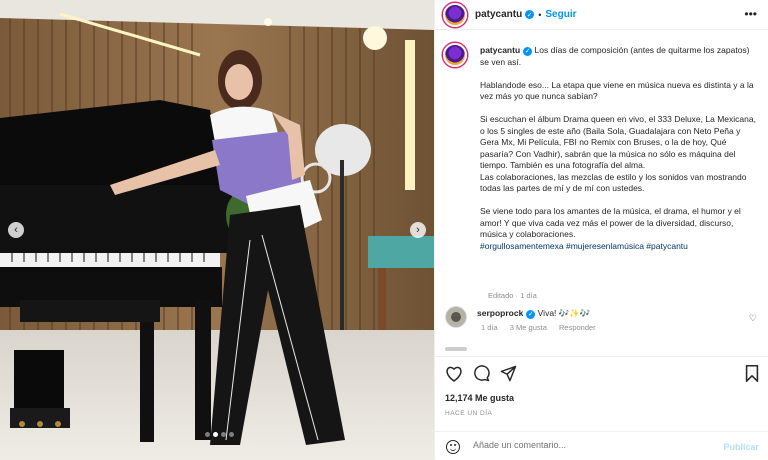  Describe the element at coordinates (489, 327) in the screenshot. I see `comment-time: 1 día` at that location.